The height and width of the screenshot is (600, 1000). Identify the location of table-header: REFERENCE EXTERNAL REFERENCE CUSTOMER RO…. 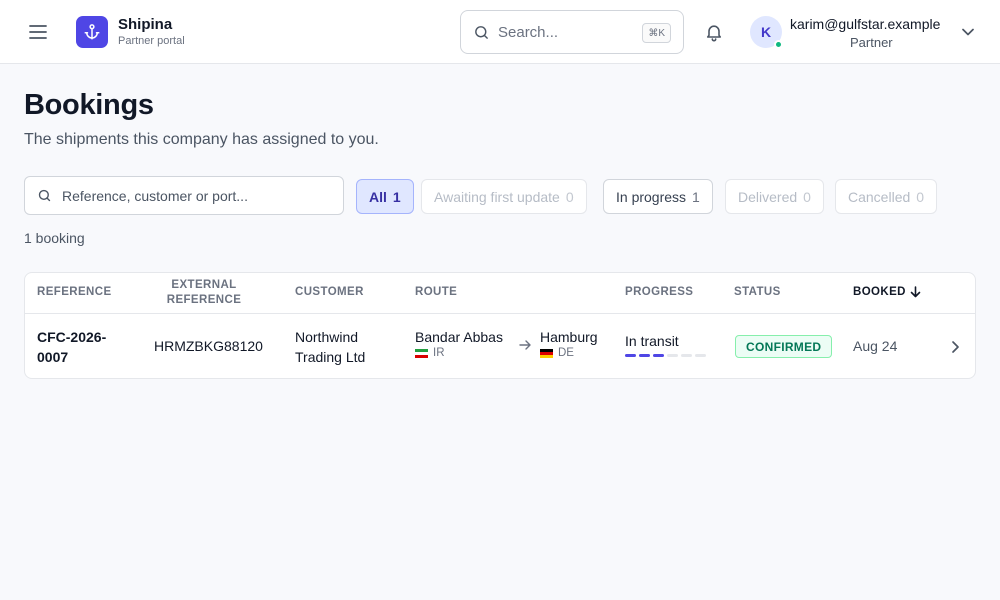
(500, 293).